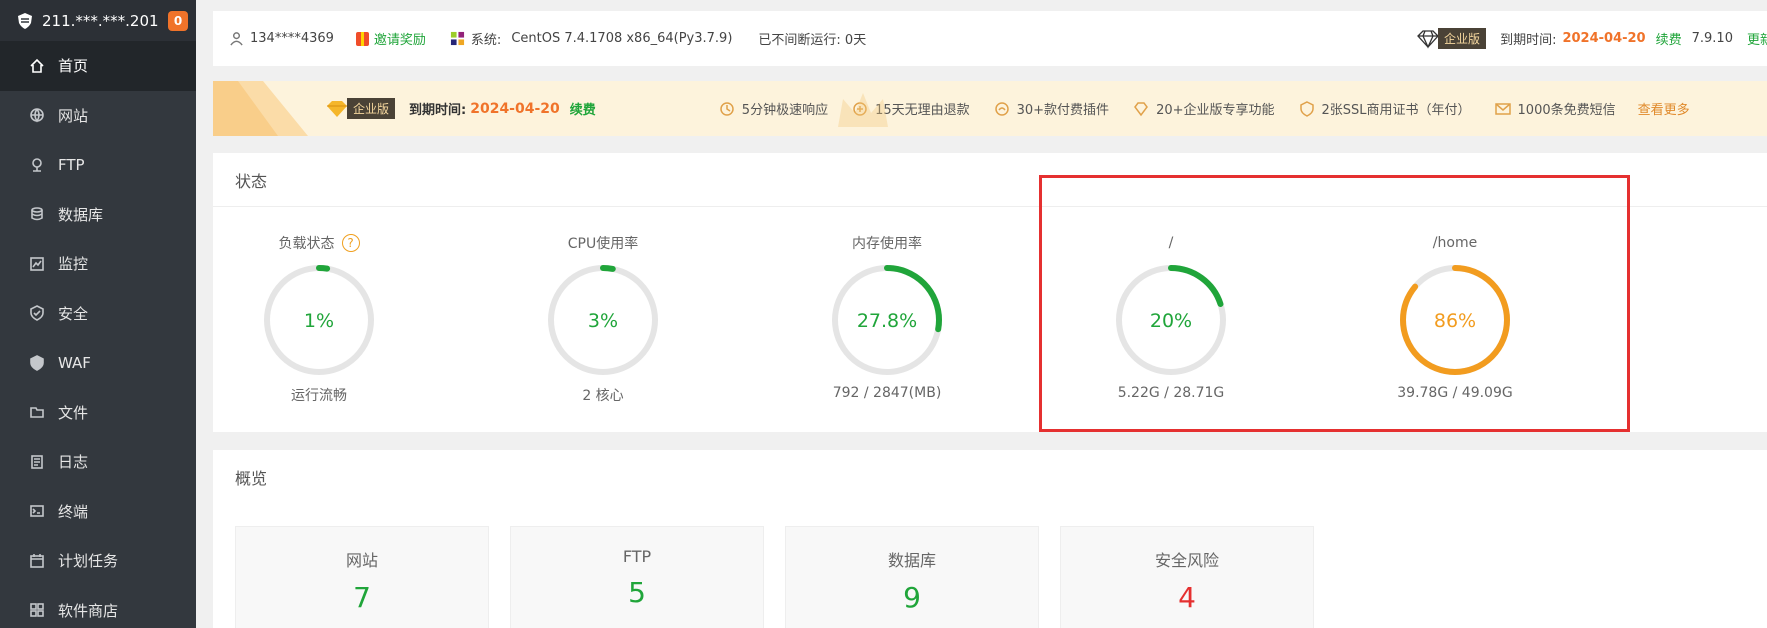 This screenshot has width=1767, height=628. Describe the element at coordinates (637, 592) in the screenshot. I see `card-value: 5` at that location.